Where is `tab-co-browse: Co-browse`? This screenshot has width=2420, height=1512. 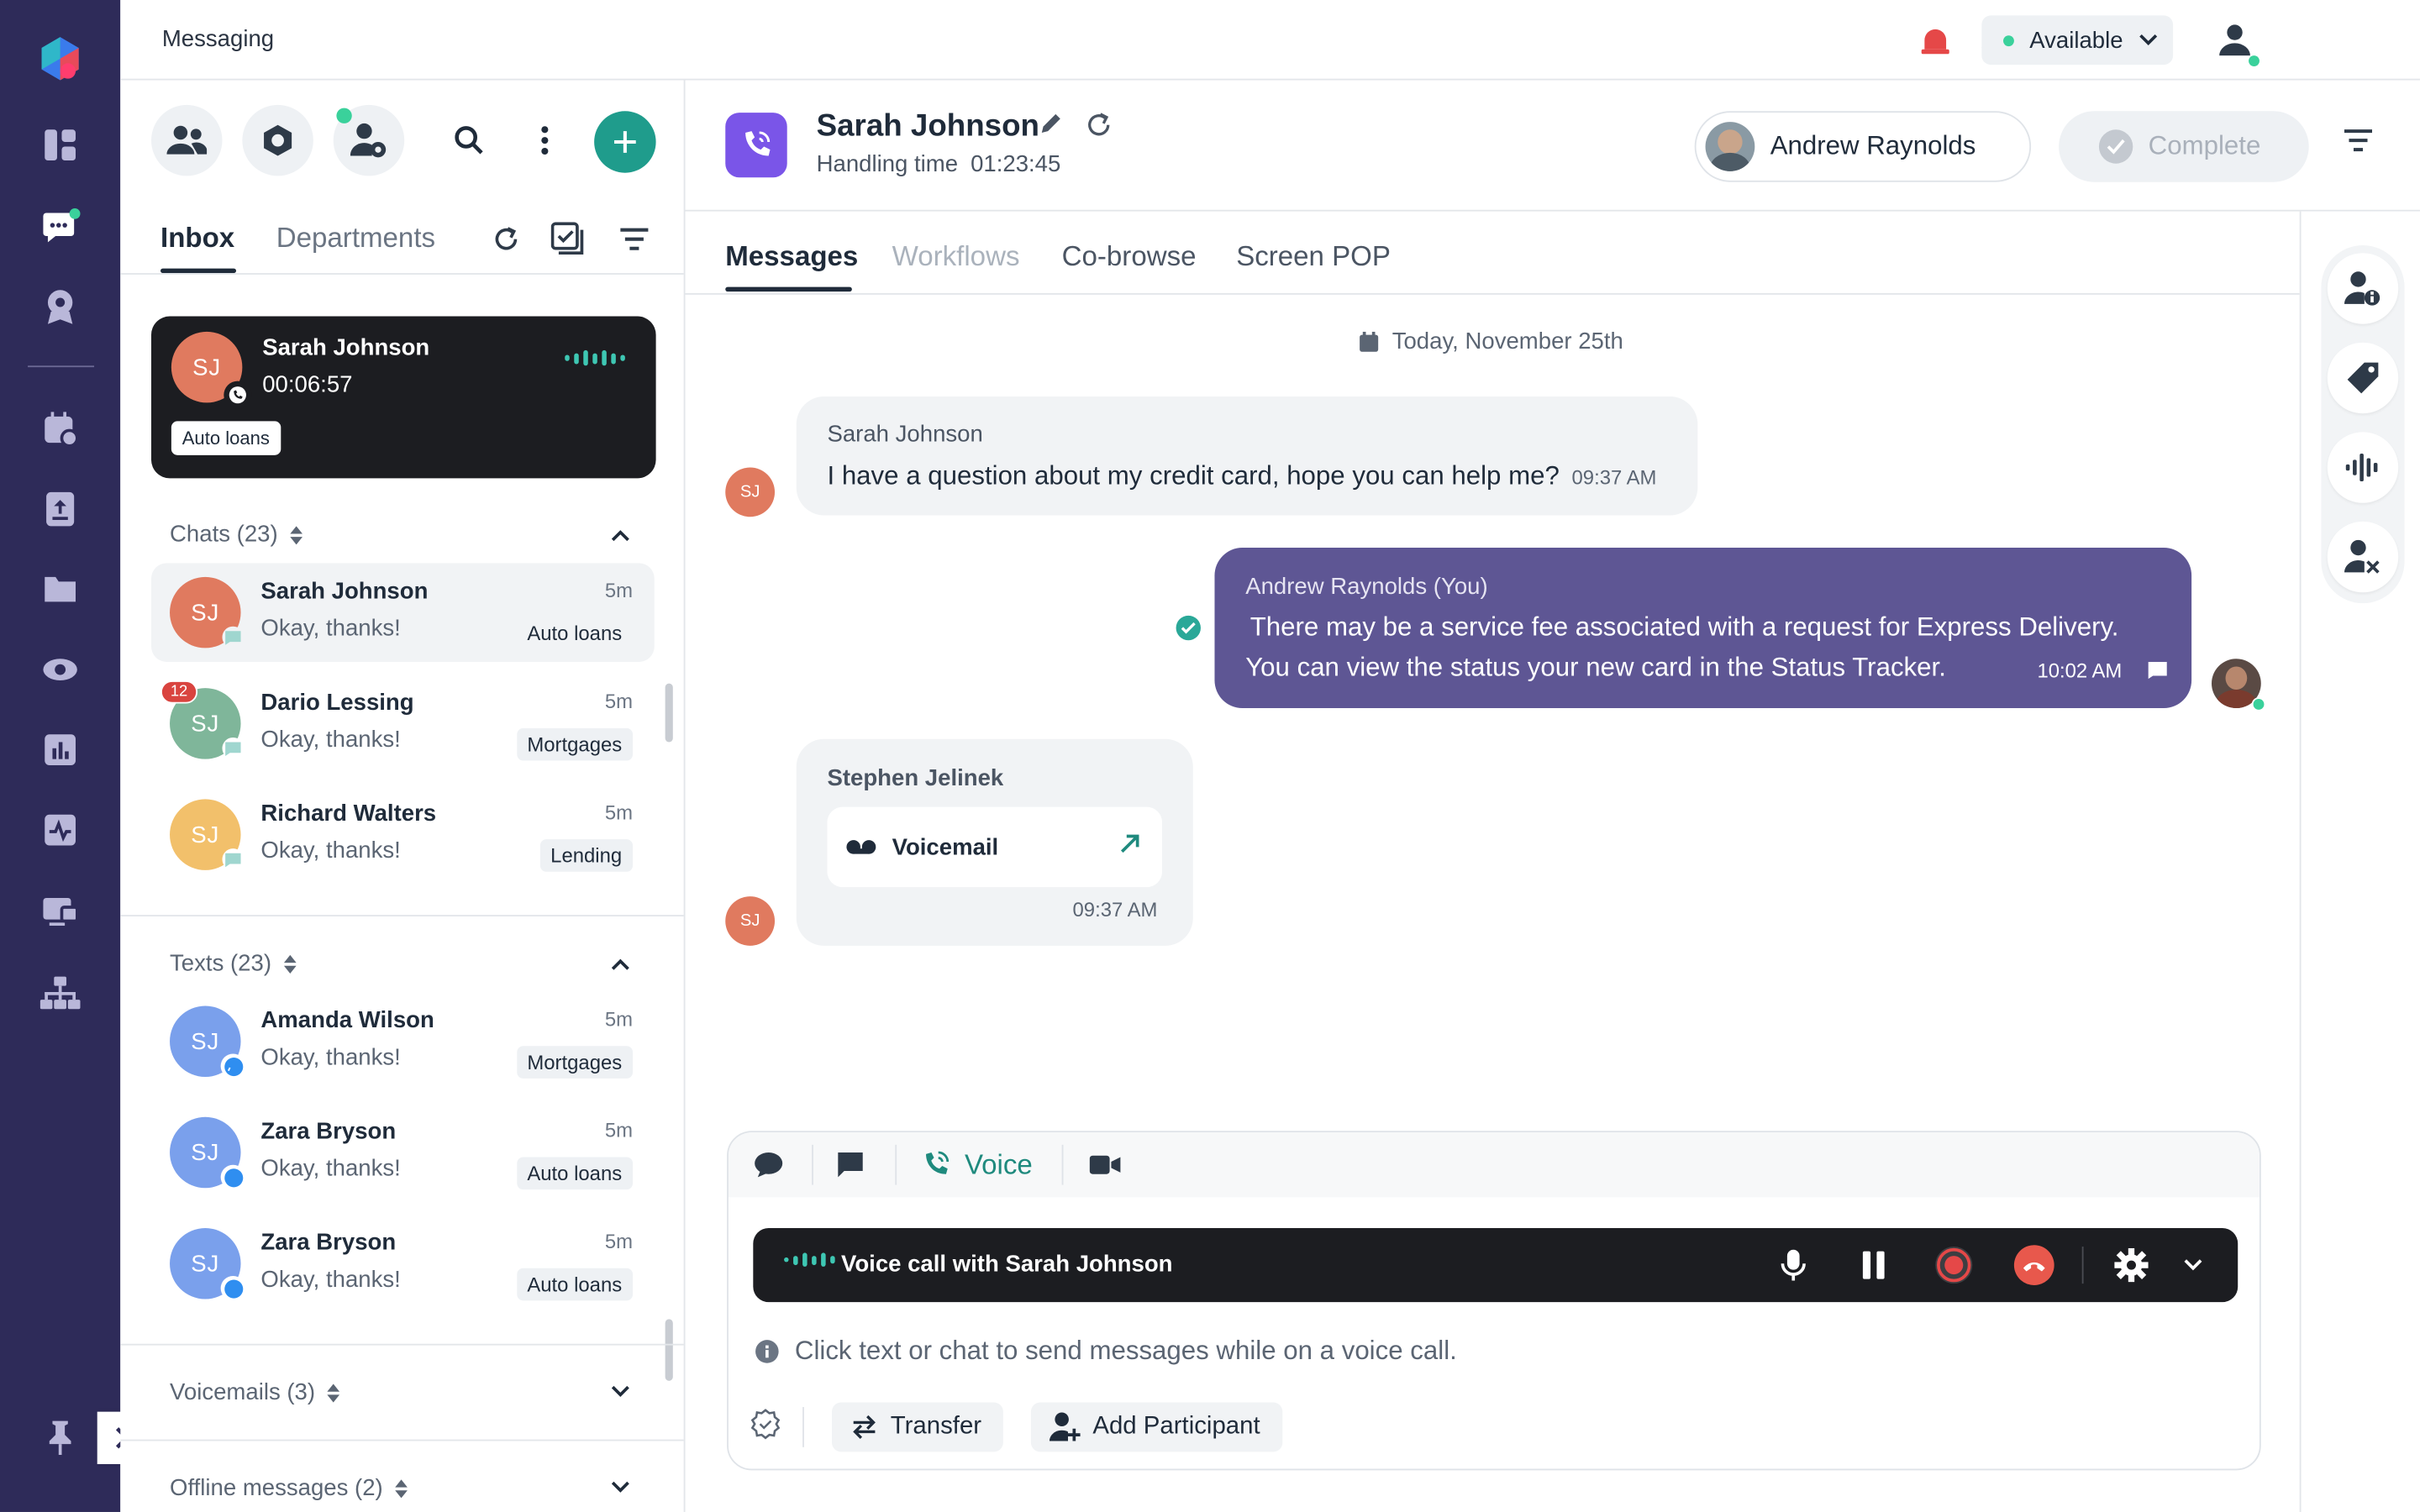 tab-co-browse: Co-browse is located at coordinates (1130, 257).